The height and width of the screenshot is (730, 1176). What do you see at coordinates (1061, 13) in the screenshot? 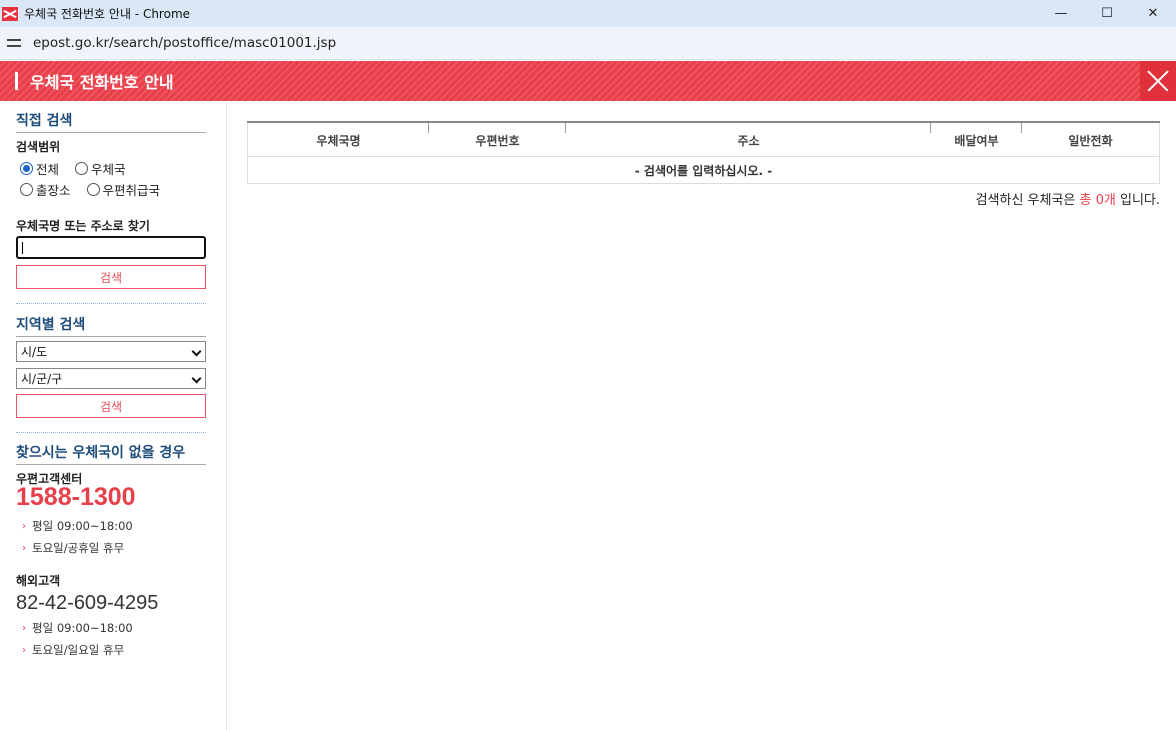
I see `minimize-button: —` at bounding box center [1061, 13].